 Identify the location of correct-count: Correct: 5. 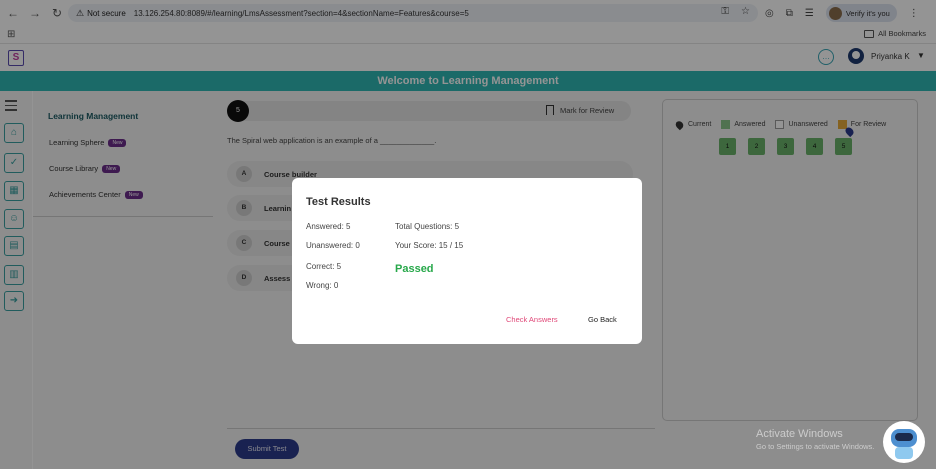
(324, 266).